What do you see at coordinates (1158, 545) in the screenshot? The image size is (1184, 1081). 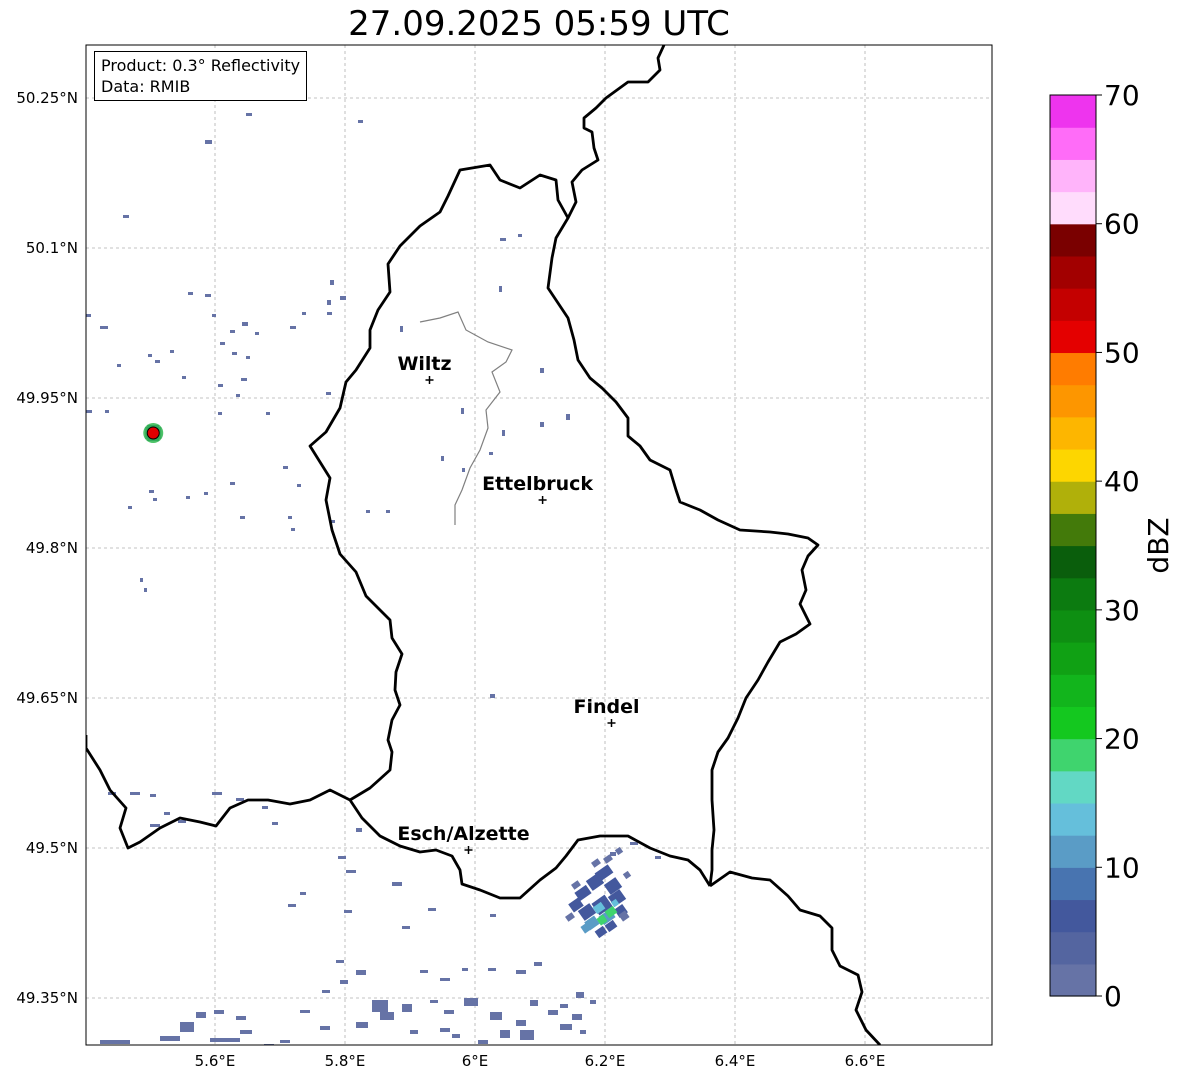 I see `colorbar-title: dBZ` at bounding box center [1158, 545].